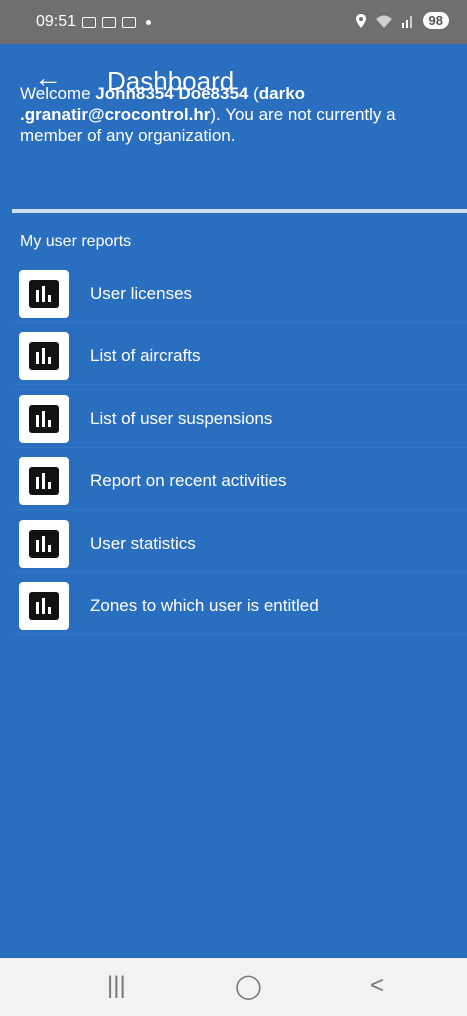 The height and width of the screenshot is (1016, 467). What do you see at coordinates (248, 986) in the screenshot?
I see `home-button: ◯` at bounding box center [248, 986].